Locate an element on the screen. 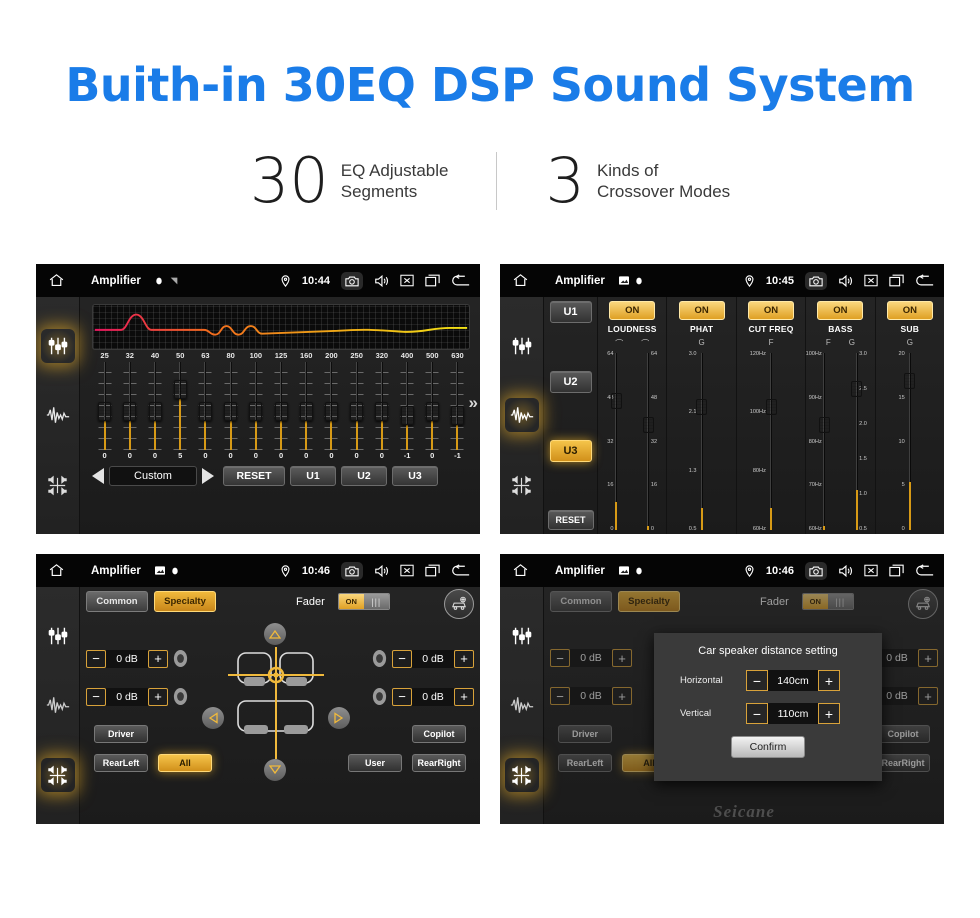 Image resolution: width=980 pixels, height=918 pixels. preset-u1-button: U1 is located at coordinates (313, 476).